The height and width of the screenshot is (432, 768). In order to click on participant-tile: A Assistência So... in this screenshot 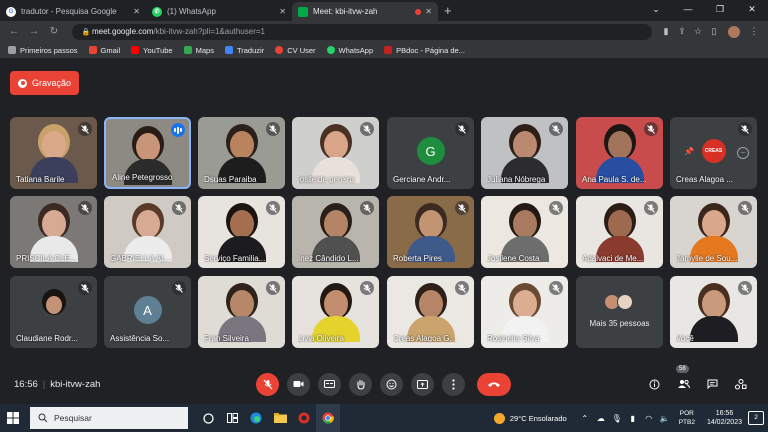, I will do `click(147, 312)`.